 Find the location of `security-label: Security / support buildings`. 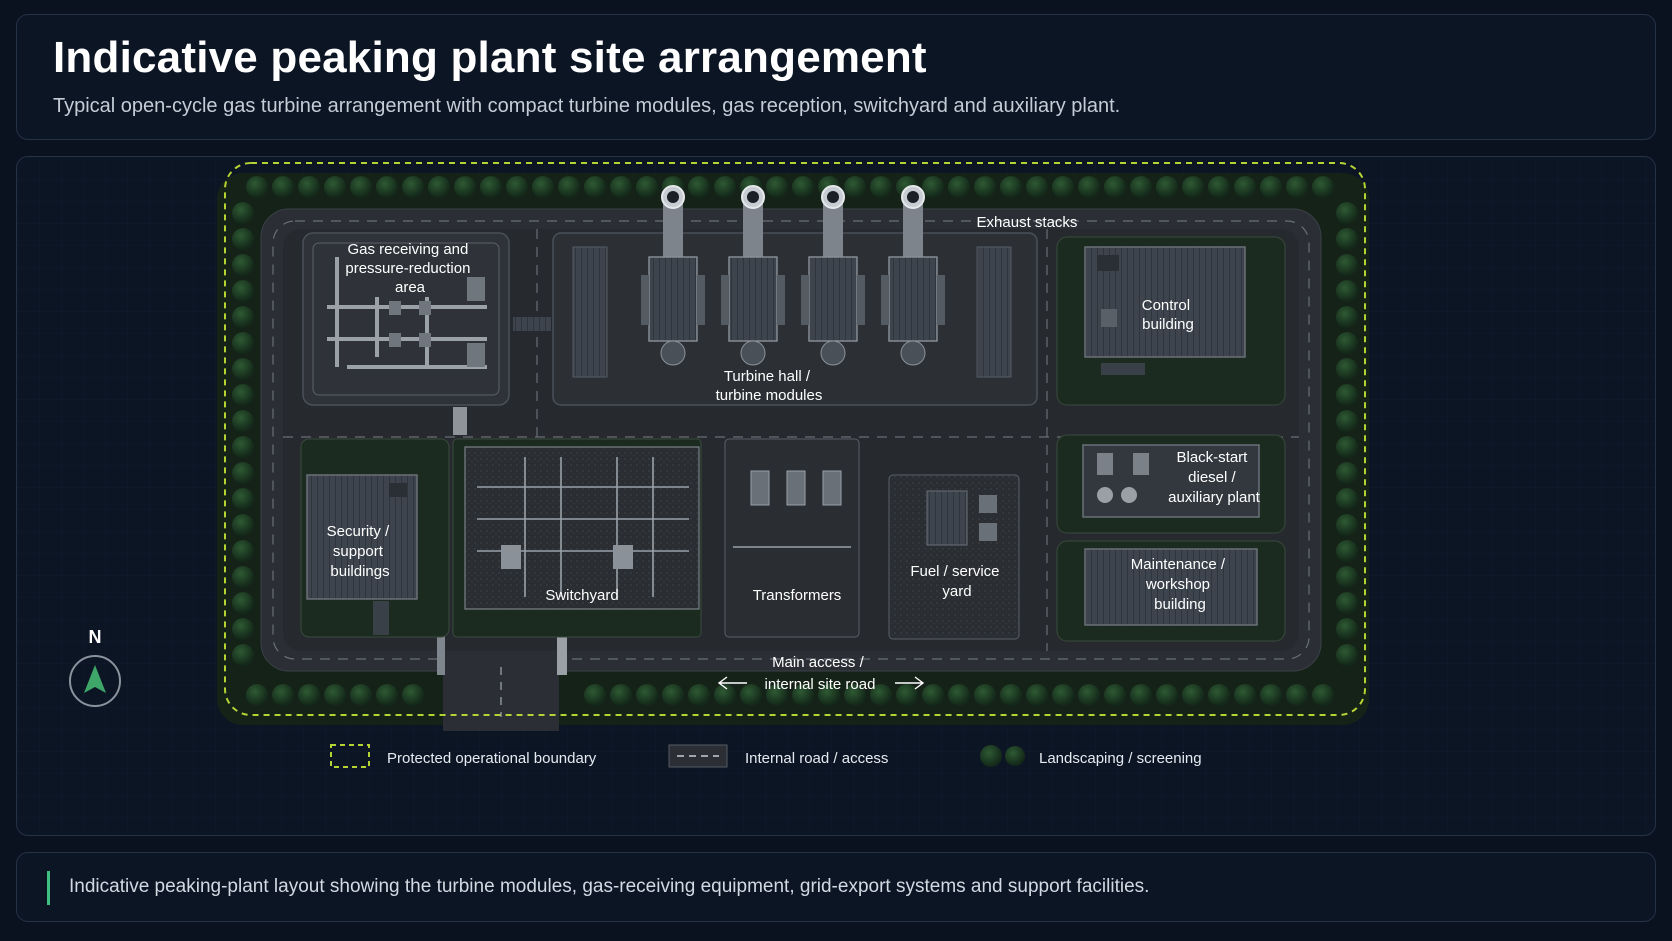

security-label: Security / support buildings is located at coordinates (360, 551).